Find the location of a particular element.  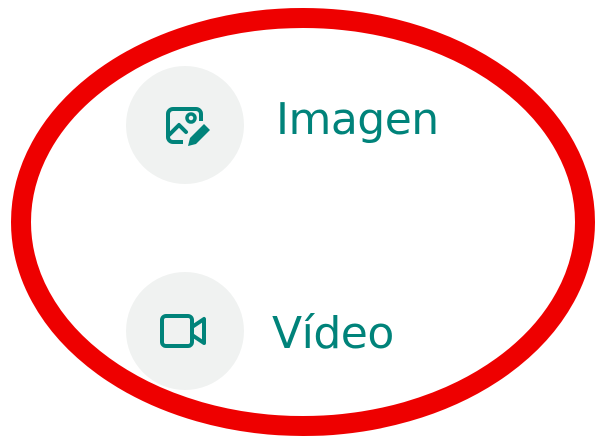

video-icon-button is located at coordinates (185, 331).